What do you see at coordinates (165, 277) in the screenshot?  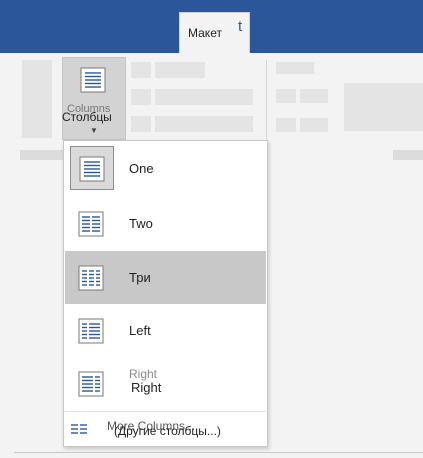 I see `menu-item-three: Три` at bounding box center [165, 277].